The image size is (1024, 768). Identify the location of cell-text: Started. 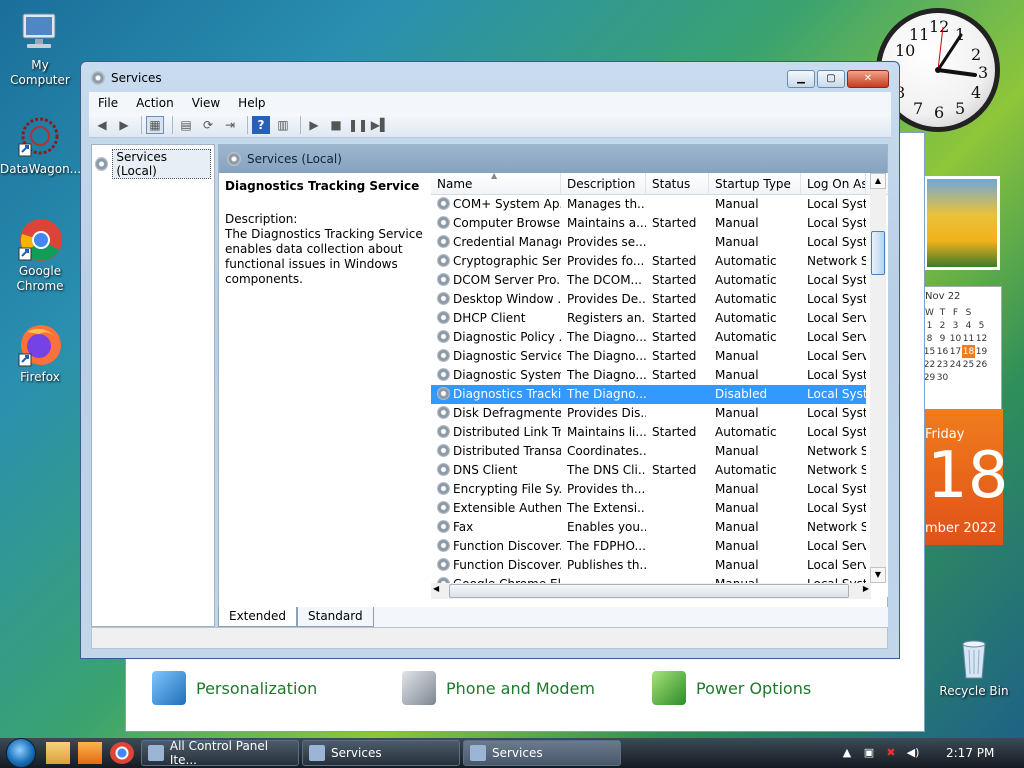
(674, 356).